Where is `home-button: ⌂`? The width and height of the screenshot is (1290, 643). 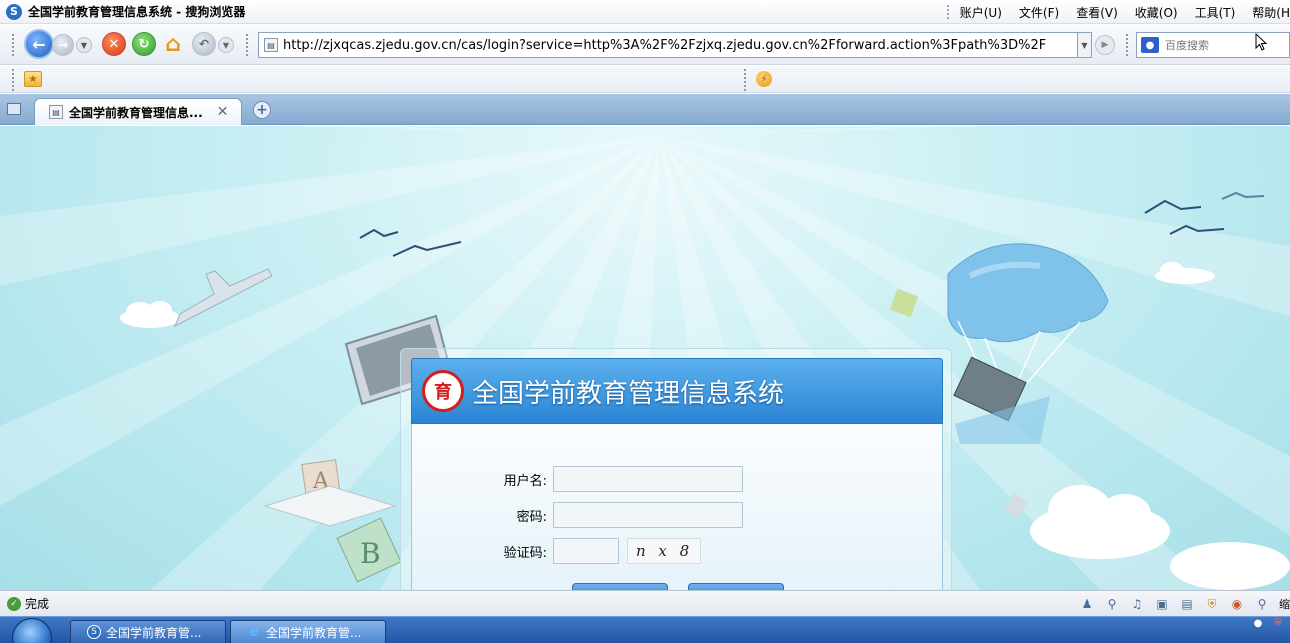 home-button: ⌂ is located at coordinates (173, 44).